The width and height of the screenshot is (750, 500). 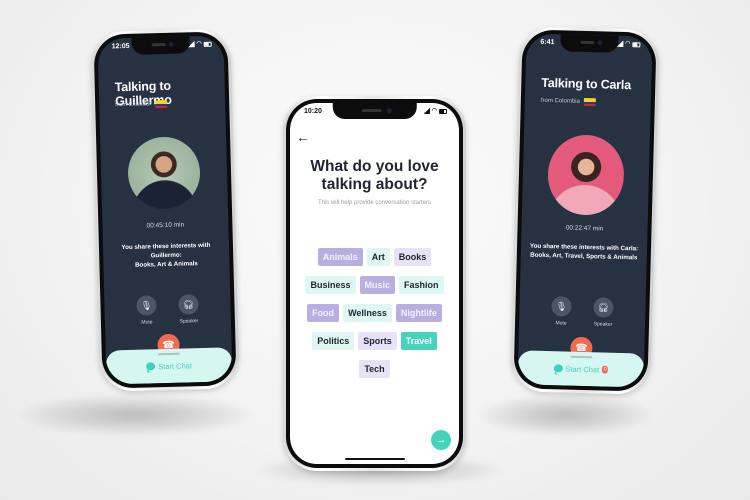 What do you see at coordinates (161, 46) in the screenshot?
I see `status-bar: 12:05 ◠` at bounding box center [161, 46].